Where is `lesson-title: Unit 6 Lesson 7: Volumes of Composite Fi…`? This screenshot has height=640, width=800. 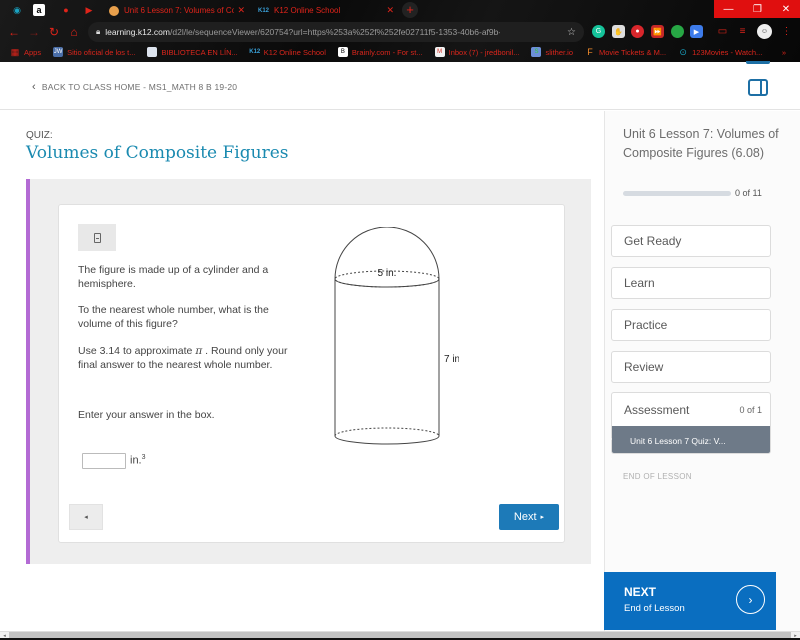 lesson-title: Unit 6 Lesson 7: Volumes of Composite Fi… is located at coordinates (701, 143).